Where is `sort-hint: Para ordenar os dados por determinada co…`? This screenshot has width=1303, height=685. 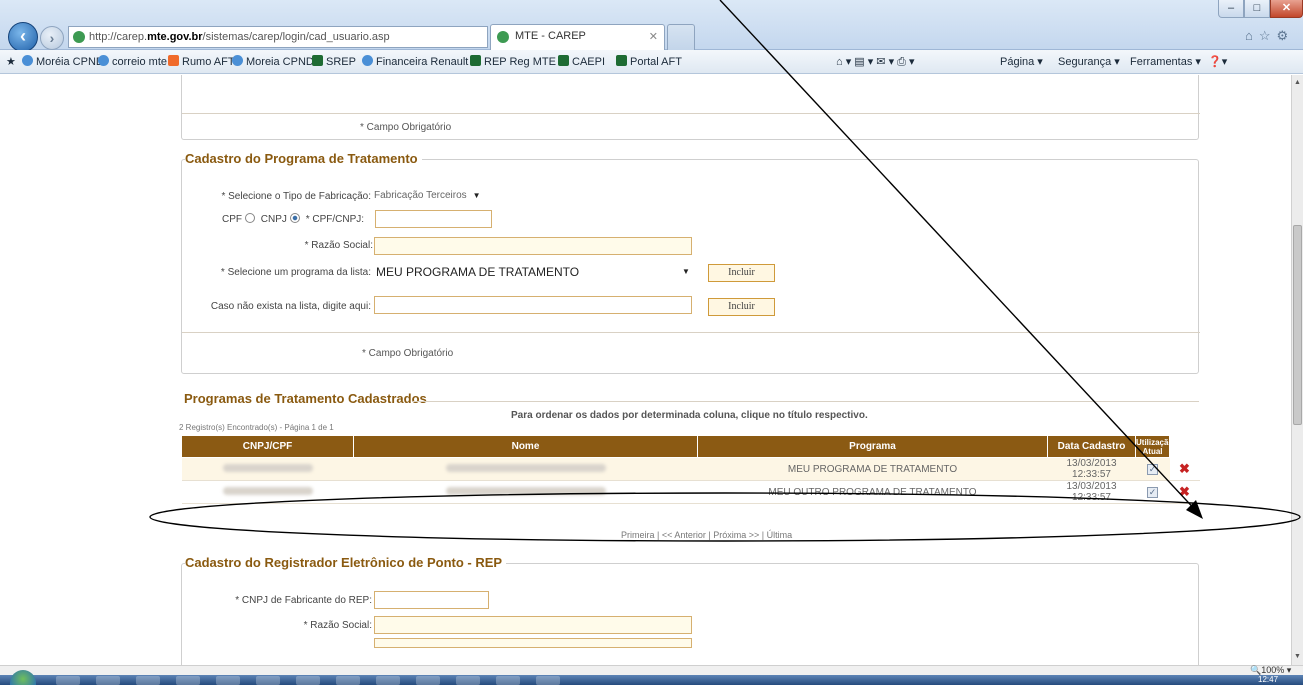 sort-hint: Para ordenar os dados por determinada co… is located at coordinates (689, 415).